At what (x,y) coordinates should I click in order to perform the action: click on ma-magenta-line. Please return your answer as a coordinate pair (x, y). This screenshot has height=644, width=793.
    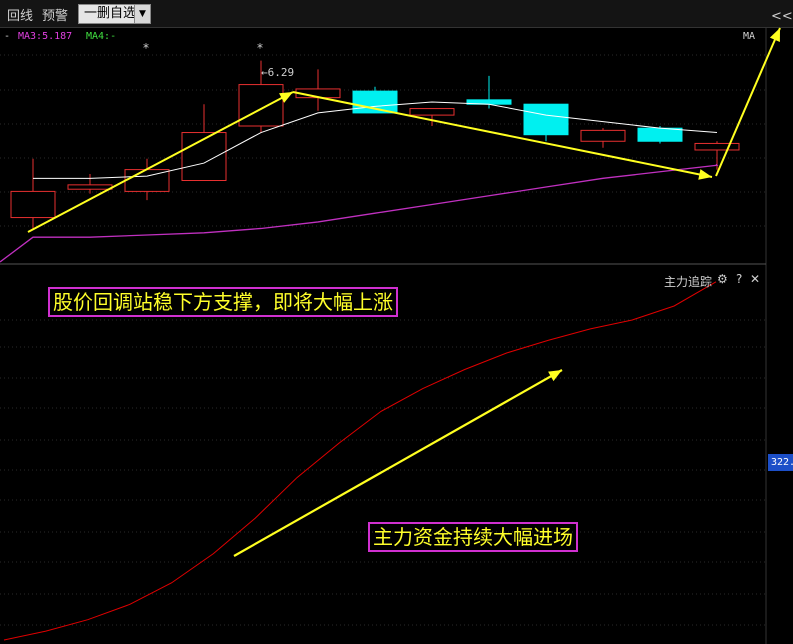
    Looking at the image, I should click on (359, 213).